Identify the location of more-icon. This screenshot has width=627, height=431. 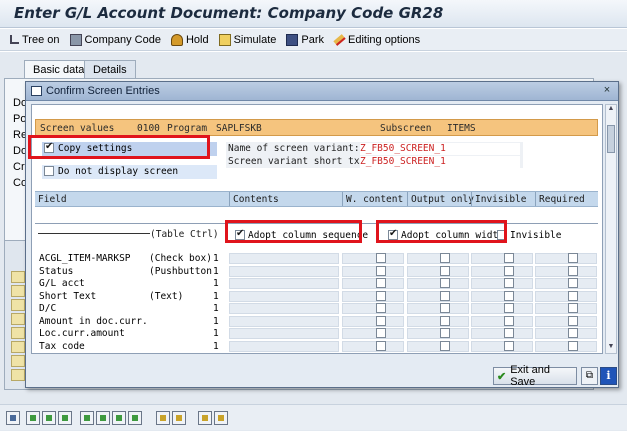
(119, 418).